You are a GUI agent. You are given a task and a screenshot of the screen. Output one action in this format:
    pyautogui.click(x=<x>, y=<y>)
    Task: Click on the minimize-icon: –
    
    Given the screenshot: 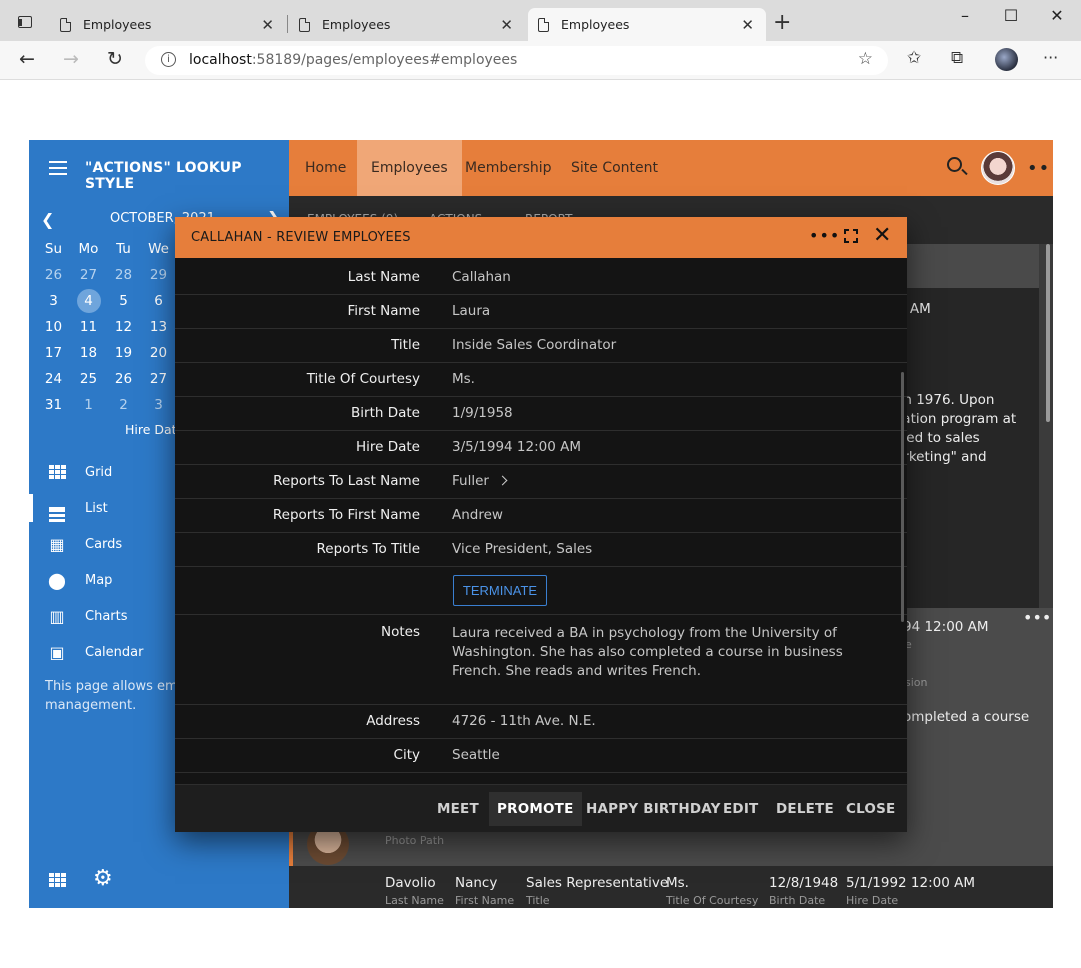 What is the action you would take?
    pyautogui.click(x=965, y=15)
    